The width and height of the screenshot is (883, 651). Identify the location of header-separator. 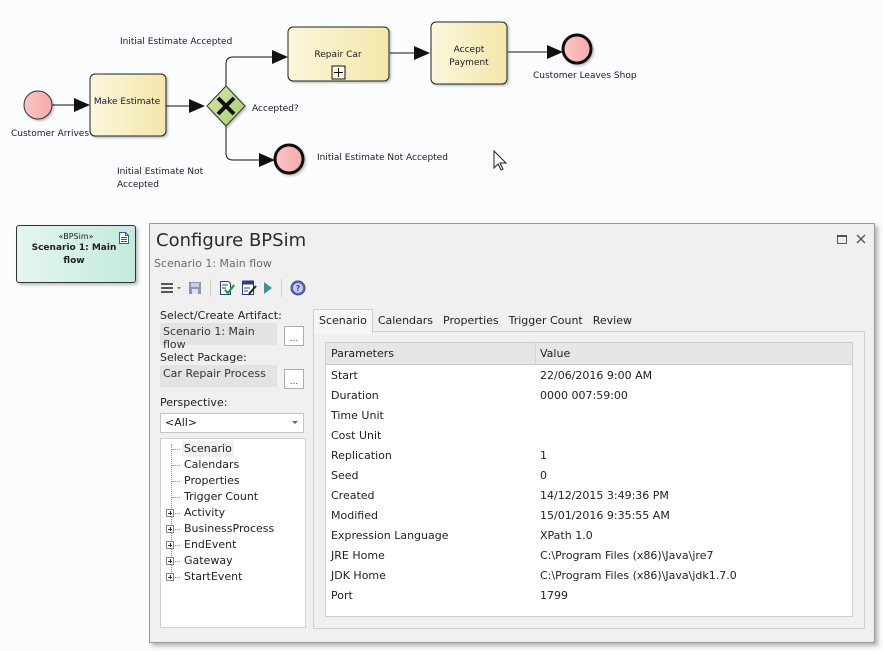
(535, 353).